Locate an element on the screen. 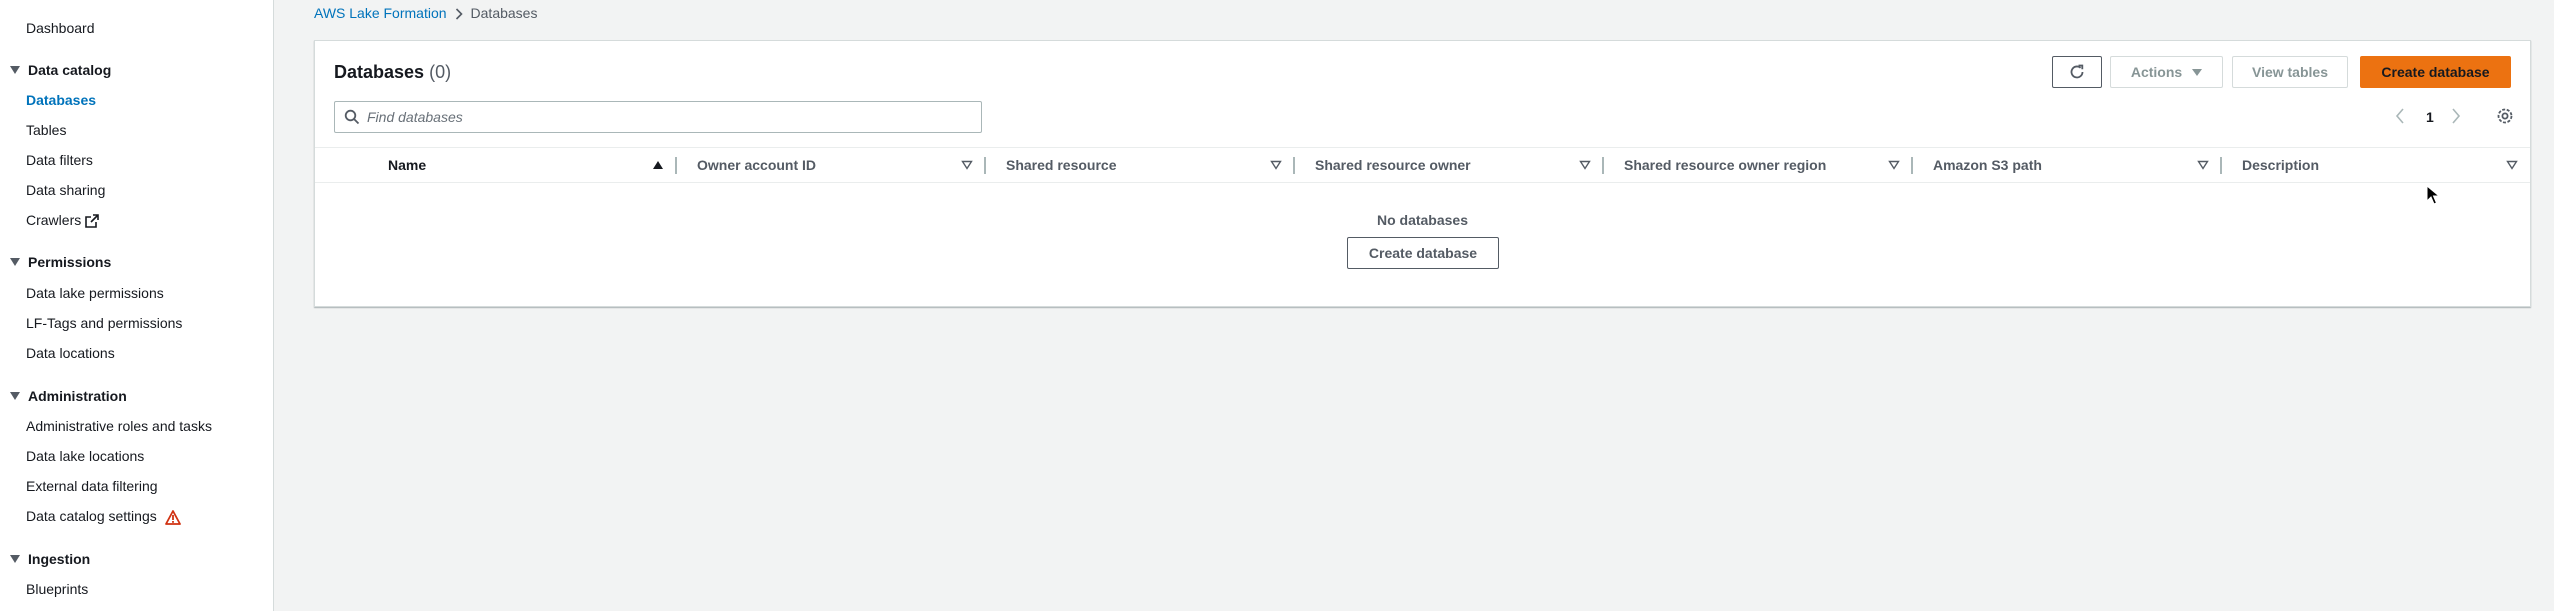  column-header-owner-account-id: Owner account ID is located at coordinates (756, 165).